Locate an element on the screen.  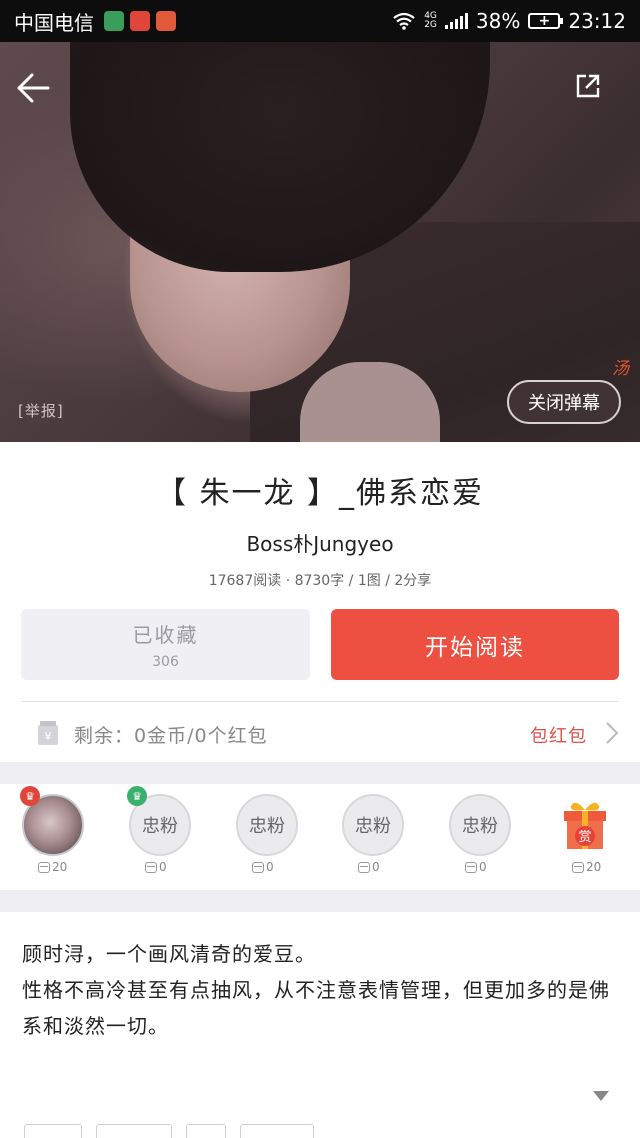
battery-percent: 38% is located at coordinates (498, 21).